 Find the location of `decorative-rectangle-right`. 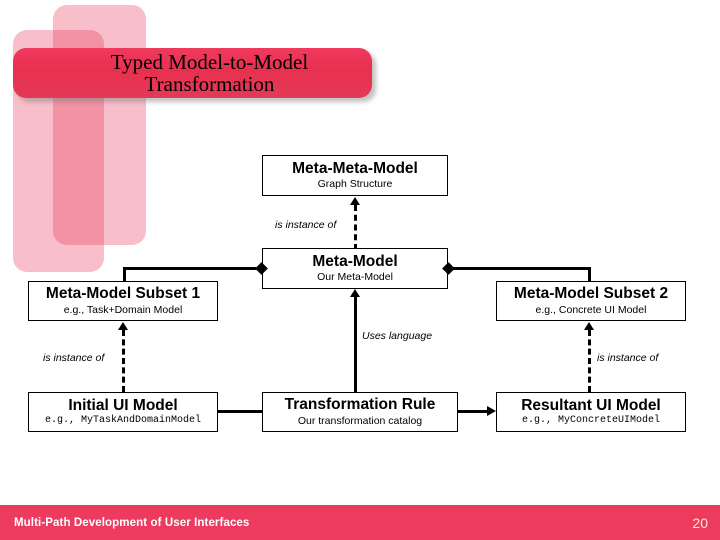

decorative-rectangle-right is located at coordinates (99, 125).